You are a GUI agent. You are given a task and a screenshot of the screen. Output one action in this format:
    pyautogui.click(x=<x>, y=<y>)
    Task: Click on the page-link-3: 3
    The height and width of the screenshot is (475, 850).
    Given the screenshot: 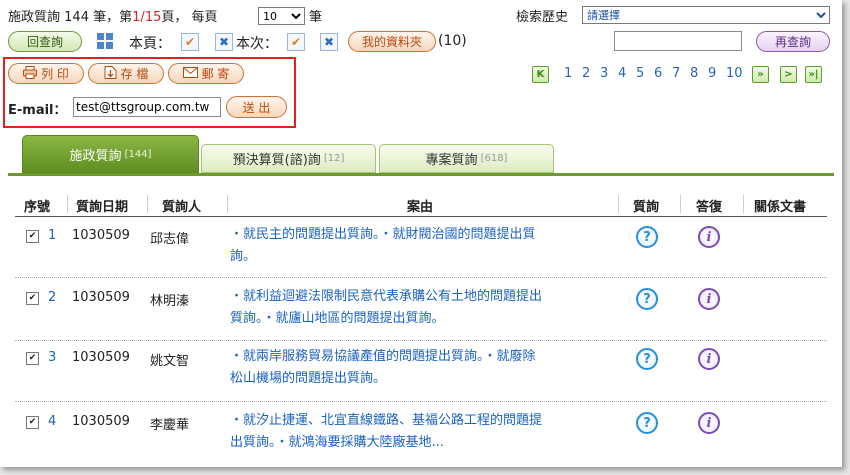 What is the action you would take?
    pyautogui.click(x=604, y=73)
    